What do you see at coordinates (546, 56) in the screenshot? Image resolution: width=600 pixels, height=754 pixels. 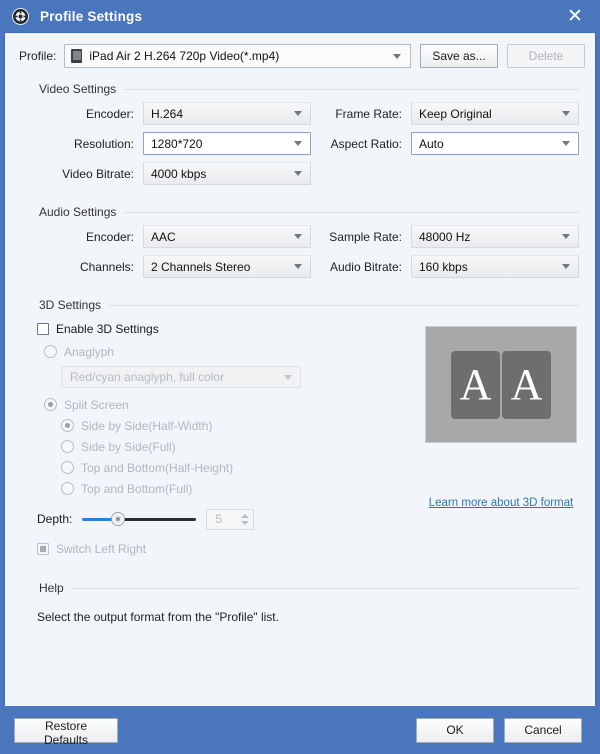 I see `delete-button: Delete` at bounding box center [546, 56].